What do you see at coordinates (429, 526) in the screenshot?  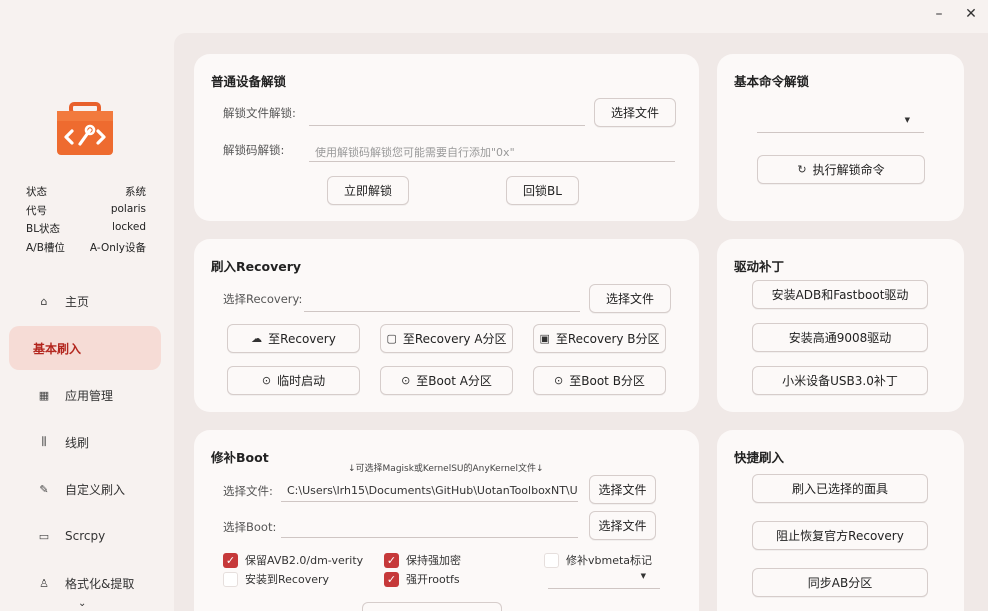 I see `boot-image-field` at bounding box center [429, 526].